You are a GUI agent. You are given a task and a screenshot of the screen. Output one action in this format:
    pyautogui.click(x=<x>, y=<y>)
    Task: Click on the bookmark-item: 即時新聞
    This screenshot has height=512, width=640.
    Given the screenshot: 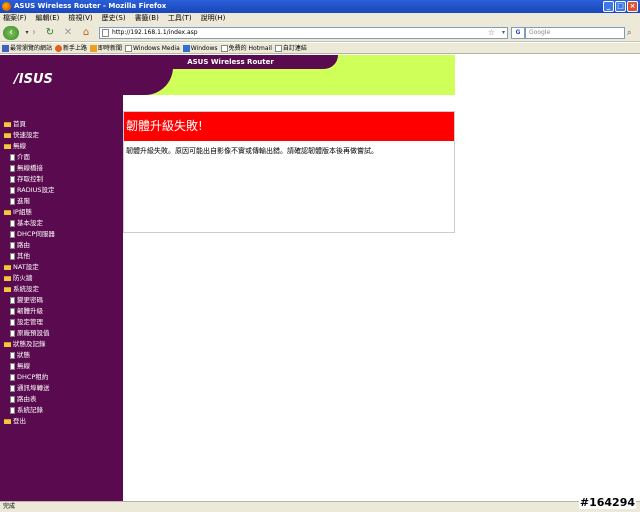 What is the action you would take?
    pyautogui.click(x=106, y=48)
    